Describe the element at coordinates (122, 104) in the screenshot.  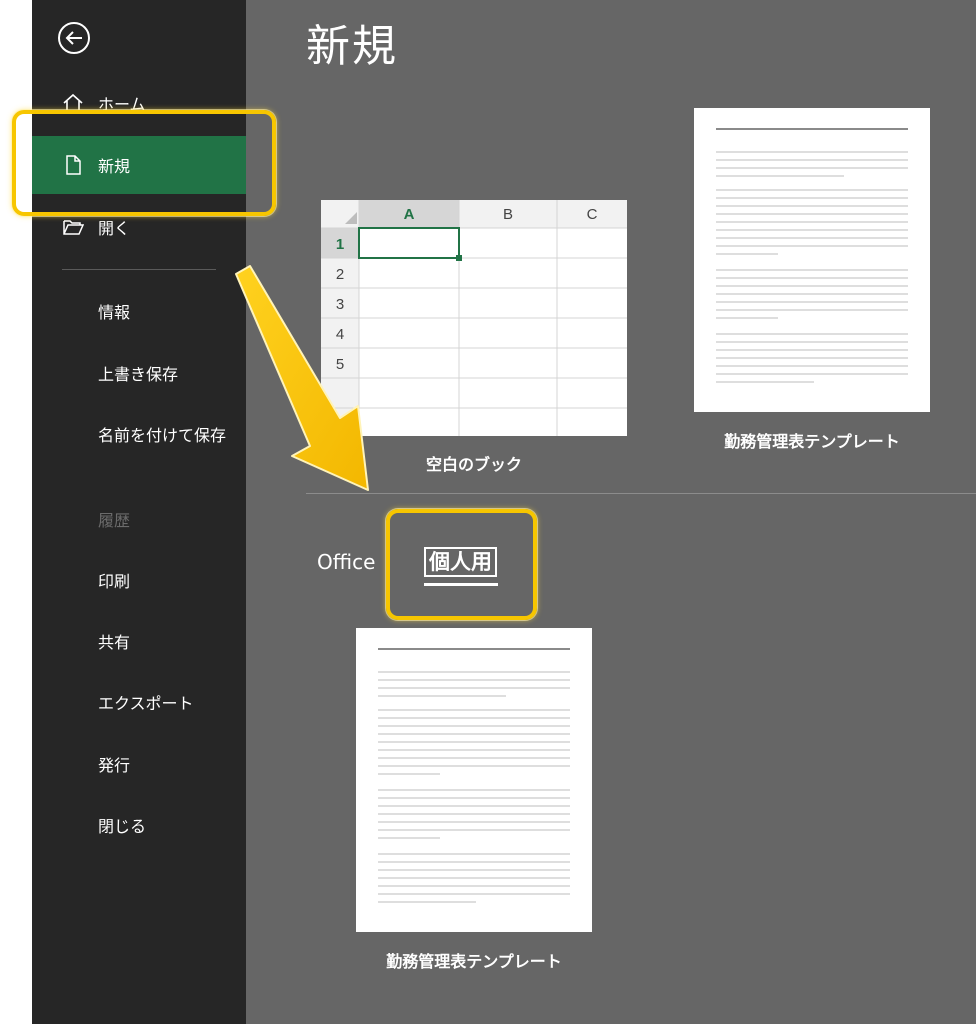
I see `sidebar-item-label: ホーム` at that location.